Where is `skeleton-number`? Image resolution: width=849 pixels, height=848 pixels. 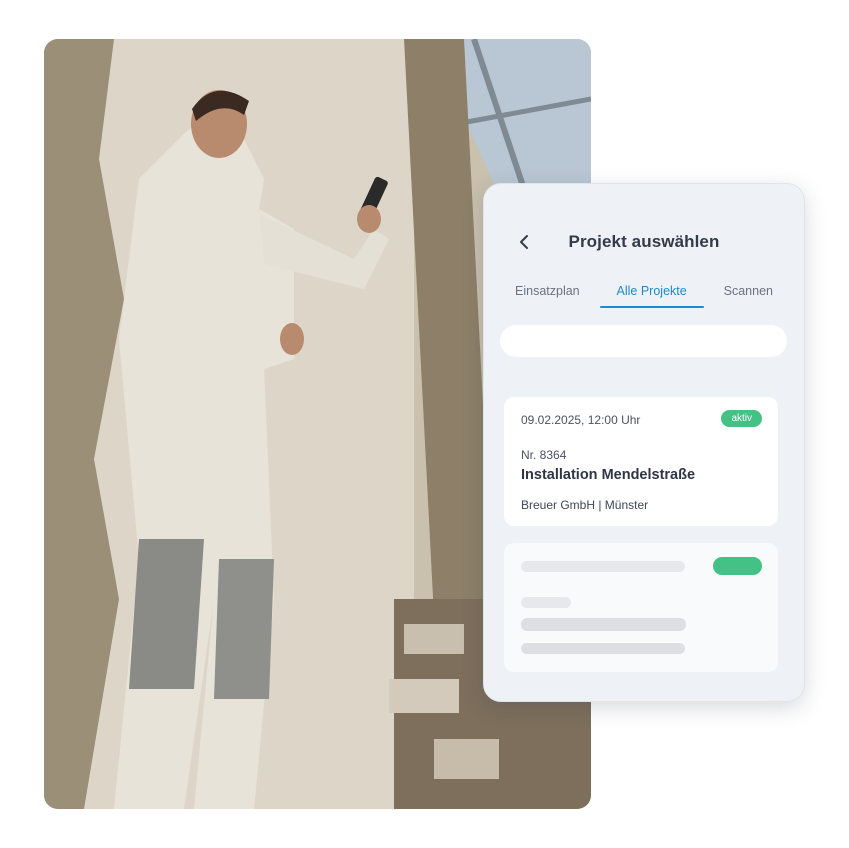
skeleton-number is located at coordinates (546, 602).